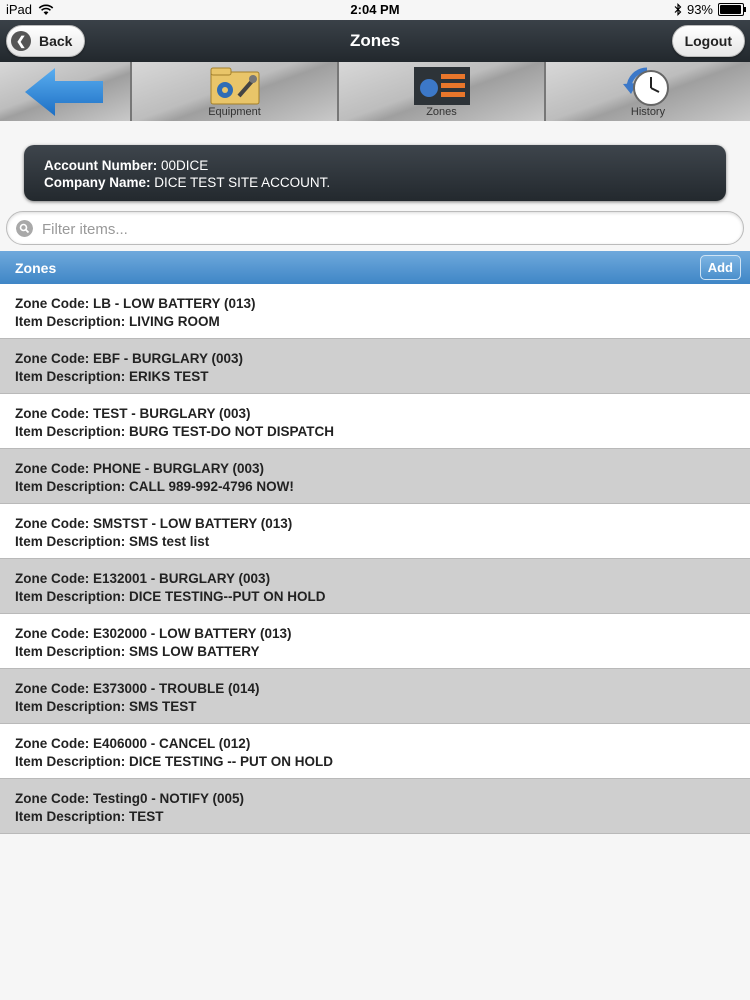  I want to click on battery-icon, so click(732, 9).